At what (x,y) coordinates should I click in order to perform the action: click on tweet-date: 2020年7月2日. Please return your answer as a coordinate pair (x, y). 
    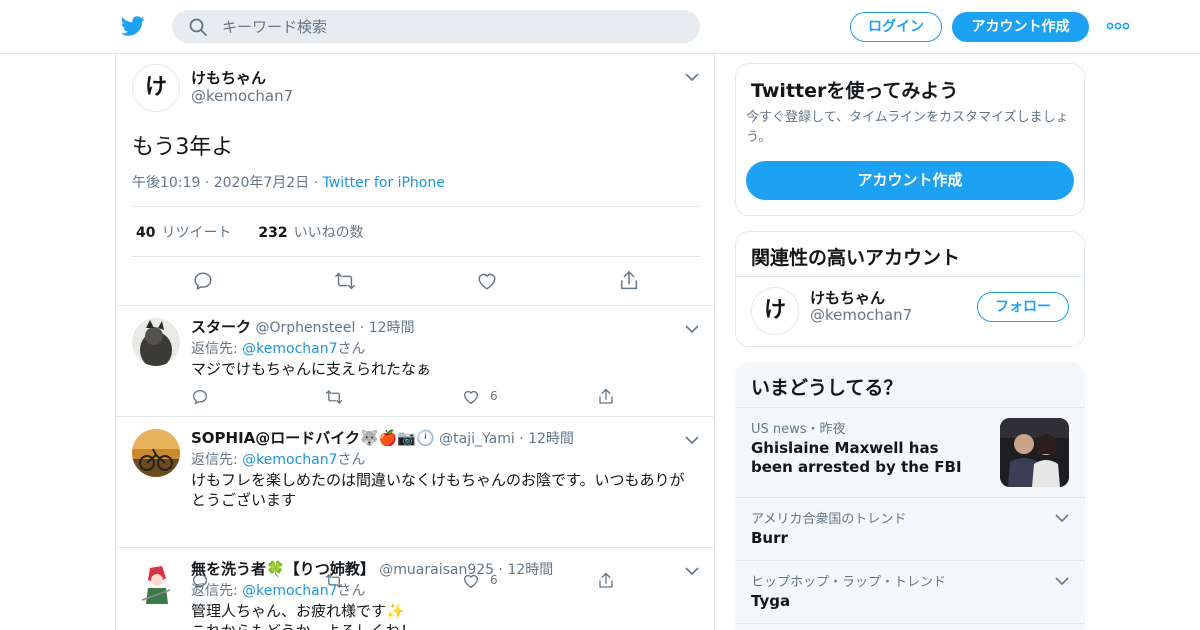
    Looking at the image, I should click on (261, 183).